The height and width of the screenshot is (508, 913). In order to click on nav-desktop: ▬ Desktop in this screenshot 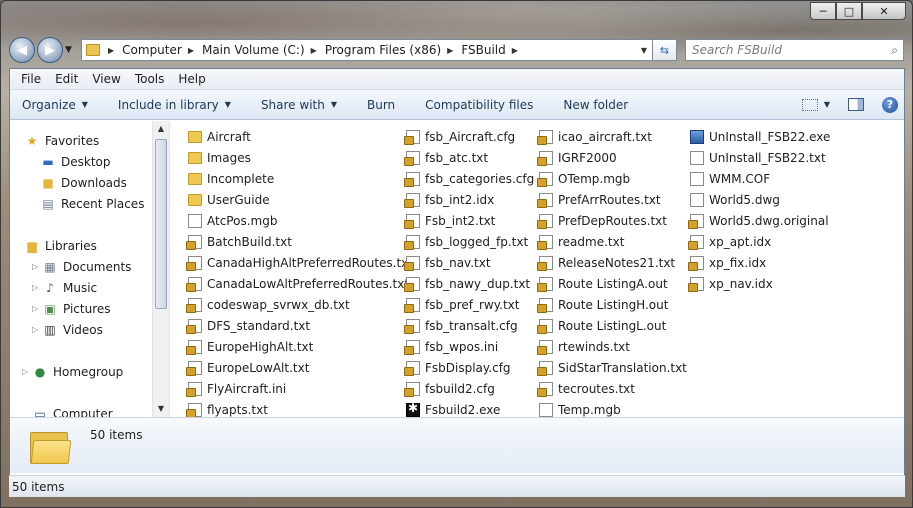, I will do `click(75, 161)`.